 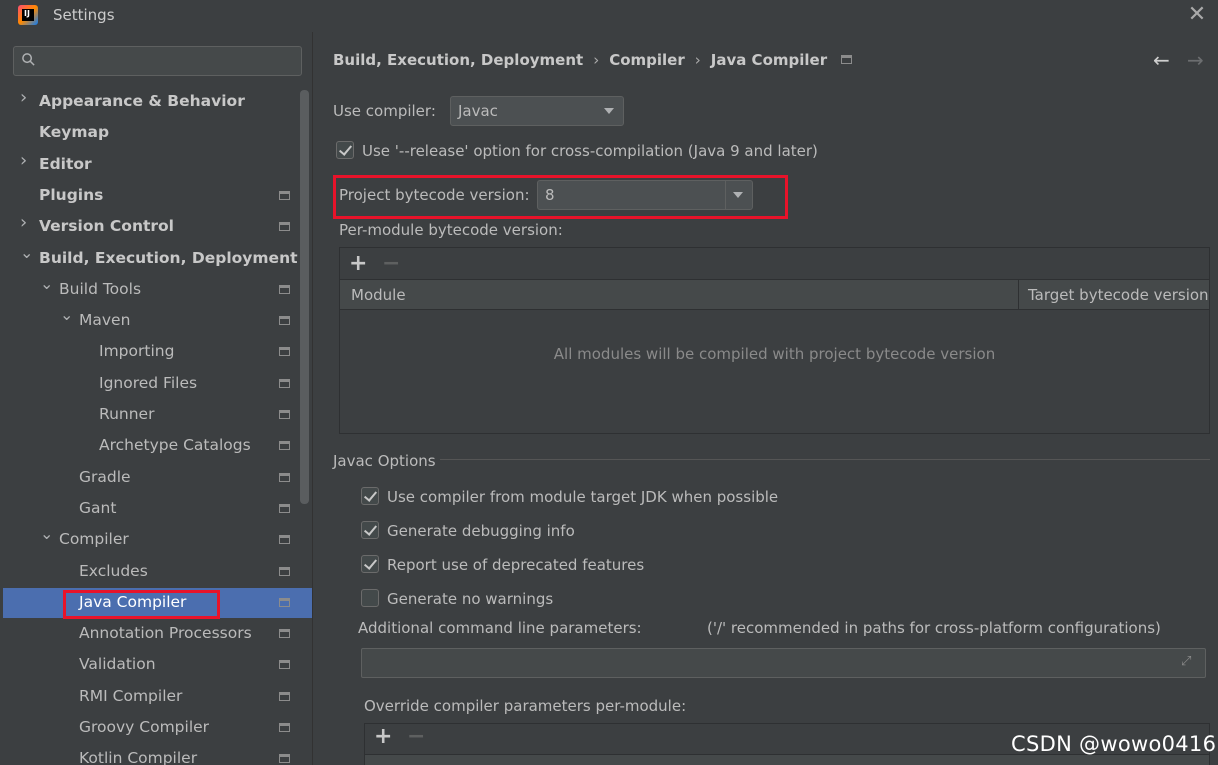 I want to click on option-label: Generate debugging info, so click(x=481, y=531).